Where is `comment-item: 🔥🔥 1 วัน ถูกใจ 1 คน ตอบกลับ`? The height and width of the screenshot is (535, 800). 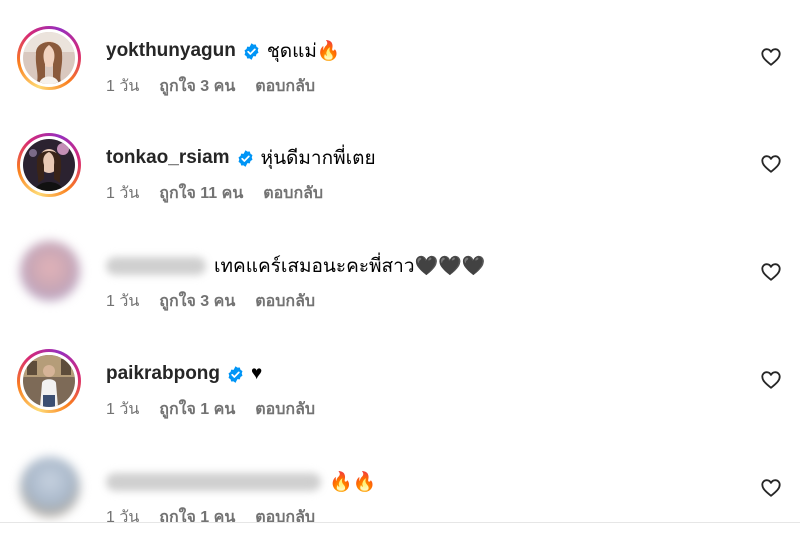 comment-item: 🔥🔥 1 วัน ถูกใจ 1 คน ตอบกลับ is located at coordinates (400, 489).